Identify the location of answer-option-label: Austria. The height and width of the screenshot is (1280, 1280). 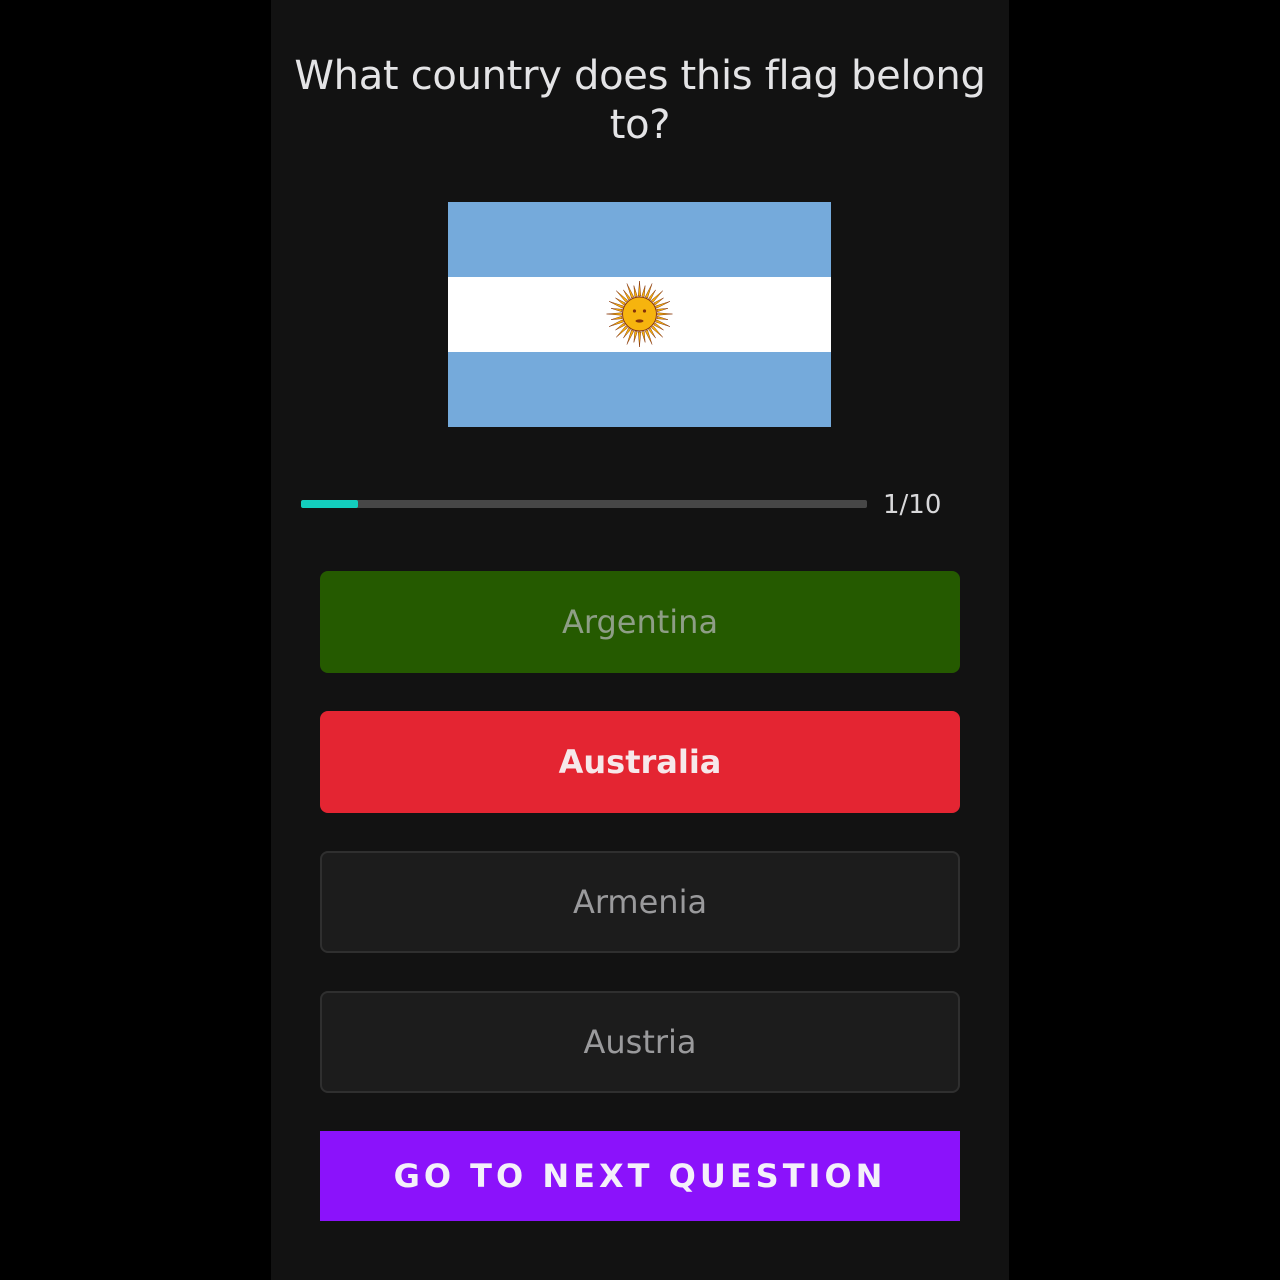
(640, 1042).